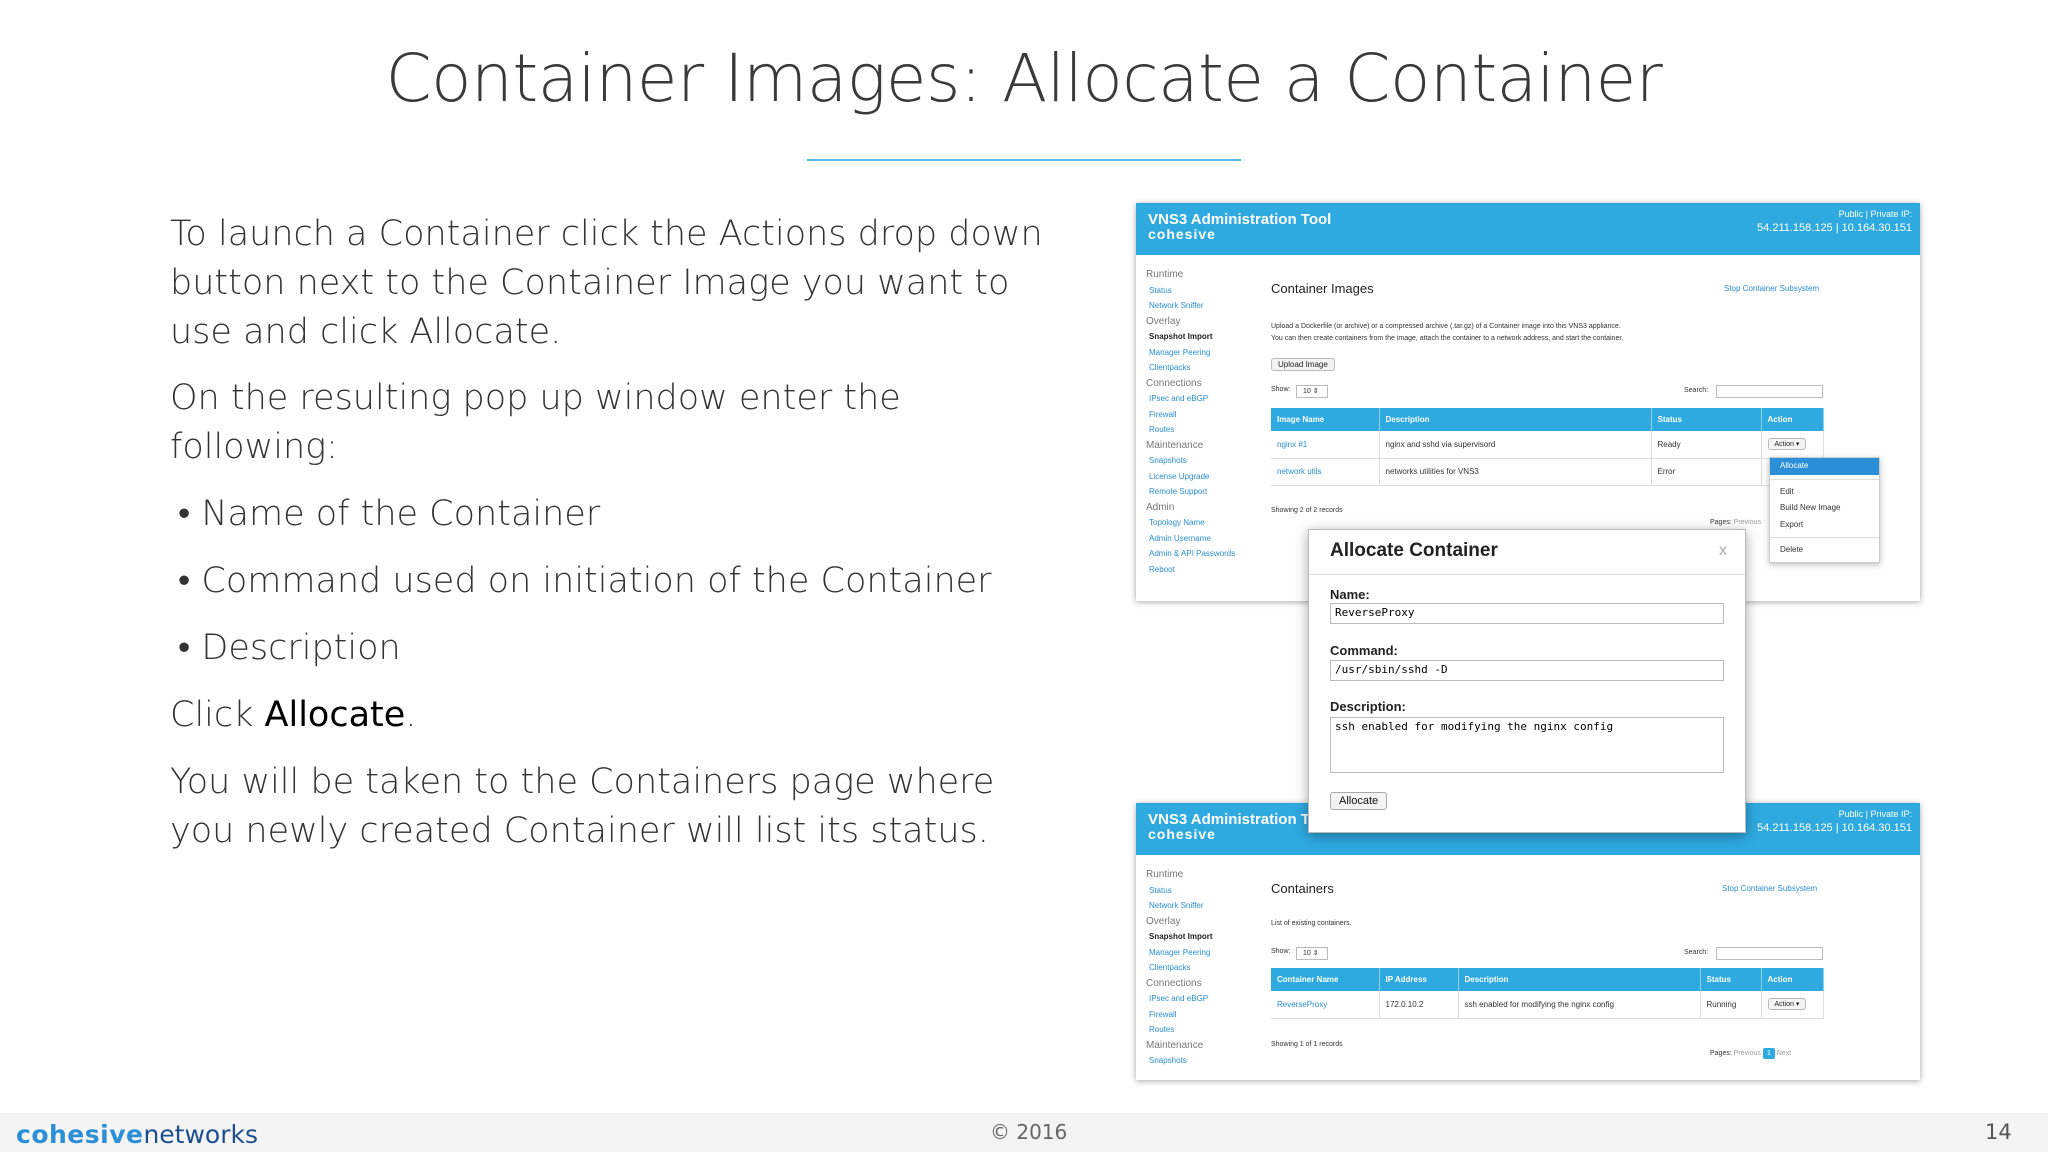  What do you see at coordinates (1696, 390) in the screenshot?
I see `search-label: Search:` at bounding box center [1696, 390].